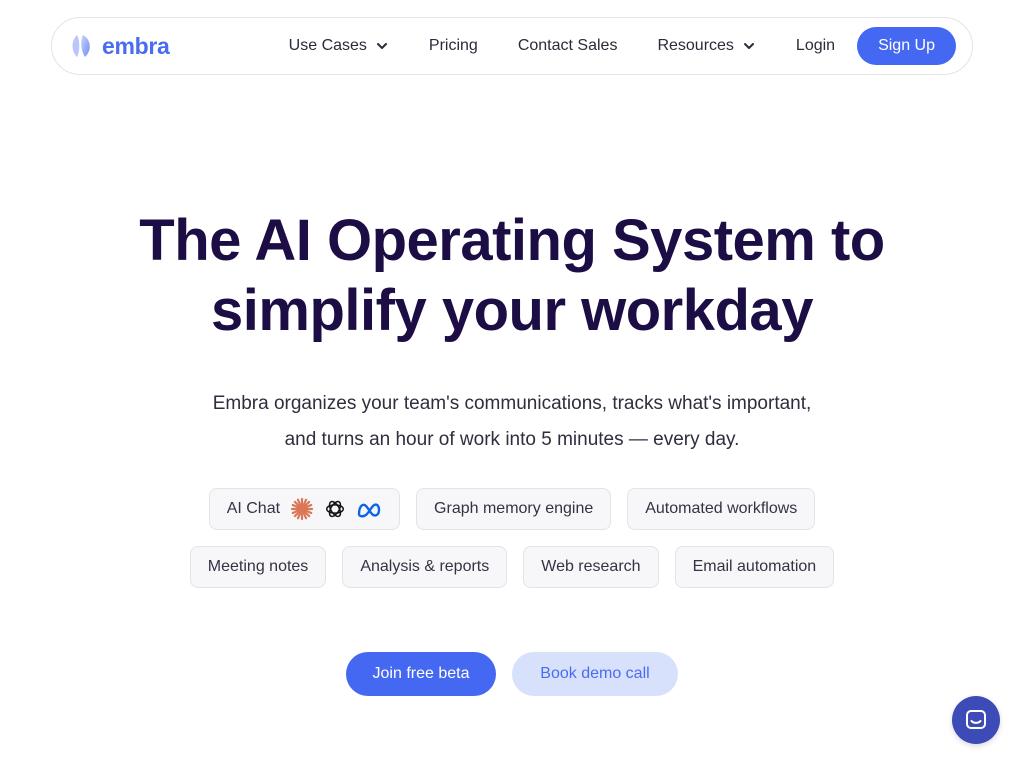  I want to click on nav-use-cases-label: Use Cases, so click(327, 45).